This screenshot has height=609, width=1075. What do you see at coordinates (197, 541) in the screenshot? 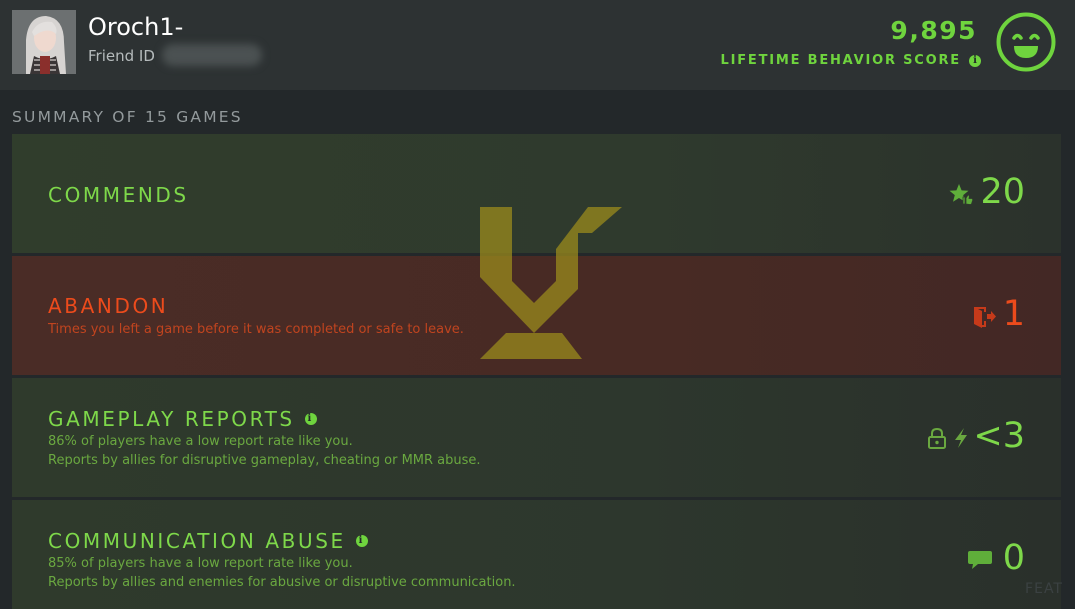
I see `communication-abuse-title: COMMUNICATION ABUSE` at bounding box center [197, 541].